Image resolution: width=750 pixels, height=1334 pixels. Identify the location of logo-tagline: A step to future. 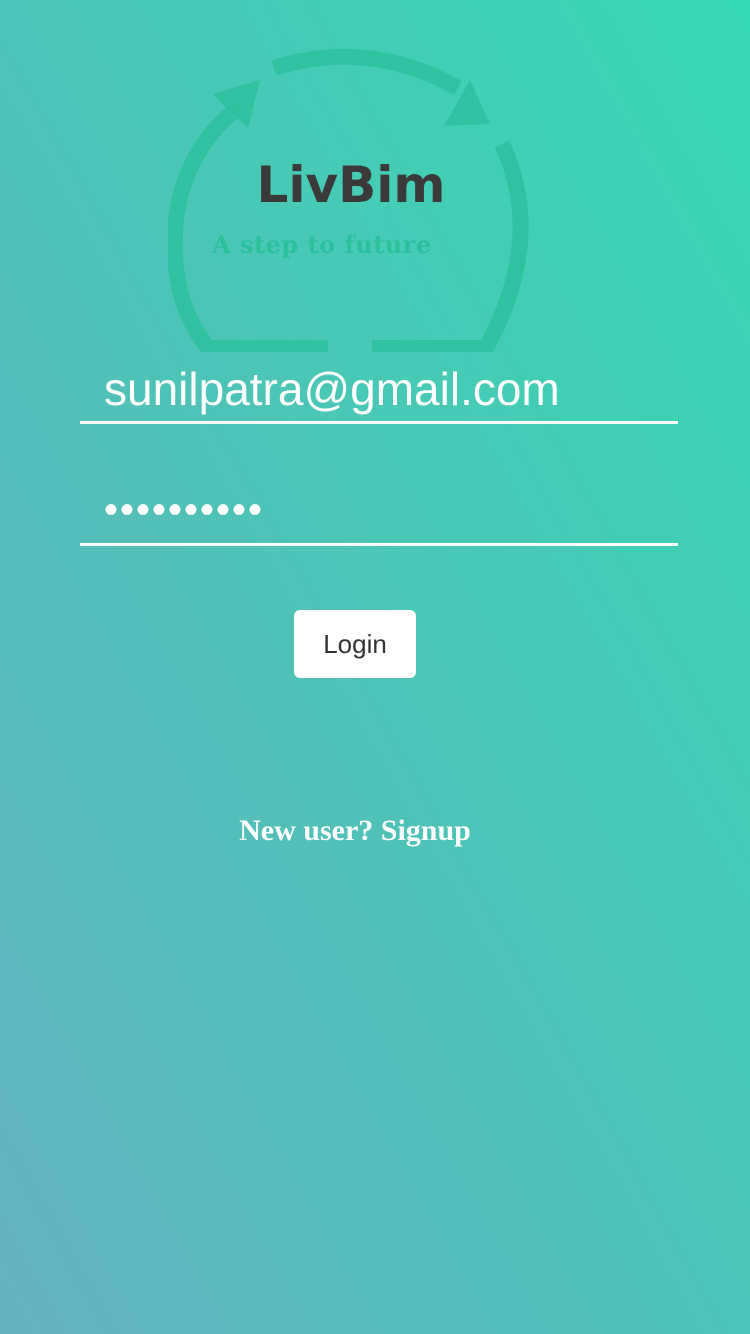
(322, 244).